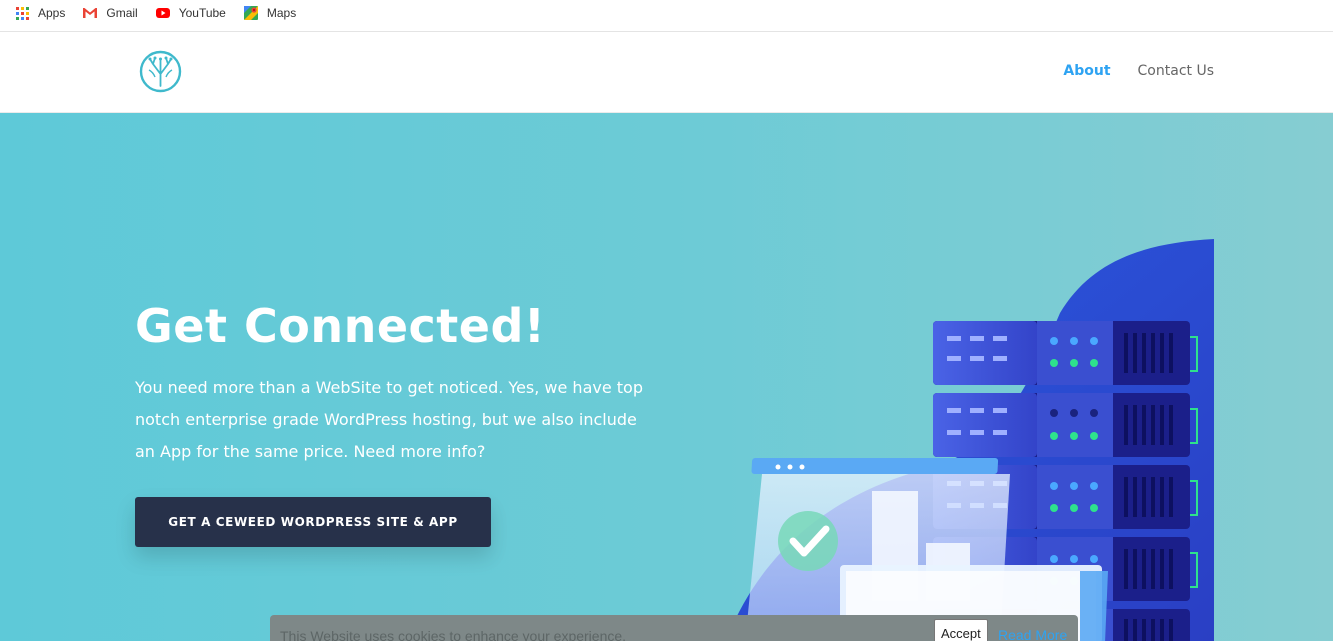 The width and height of the screenshot is (1333, 641). I want to click on checkmark-icon, so click(808, 541).